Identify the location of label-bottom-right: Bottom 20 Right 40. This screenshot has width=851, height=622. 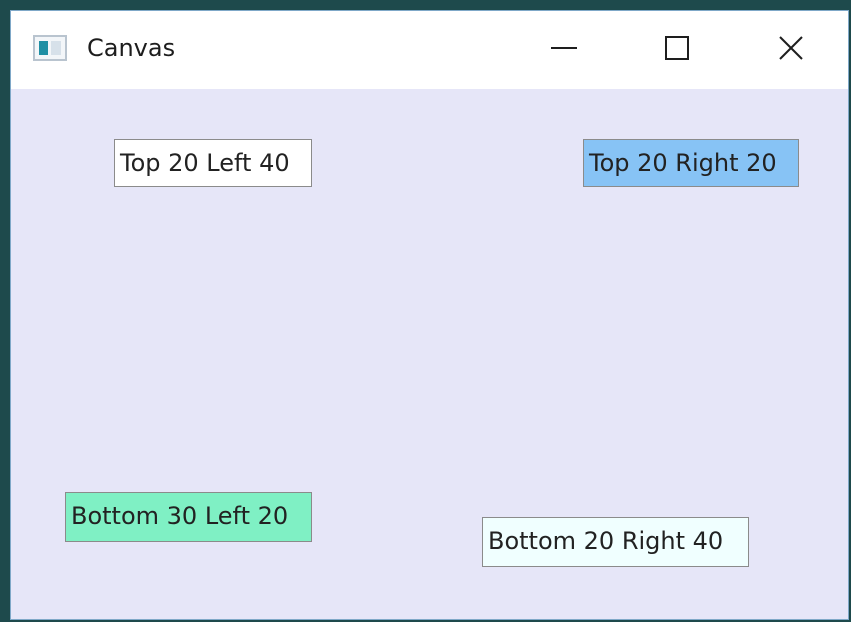
(615, 542).